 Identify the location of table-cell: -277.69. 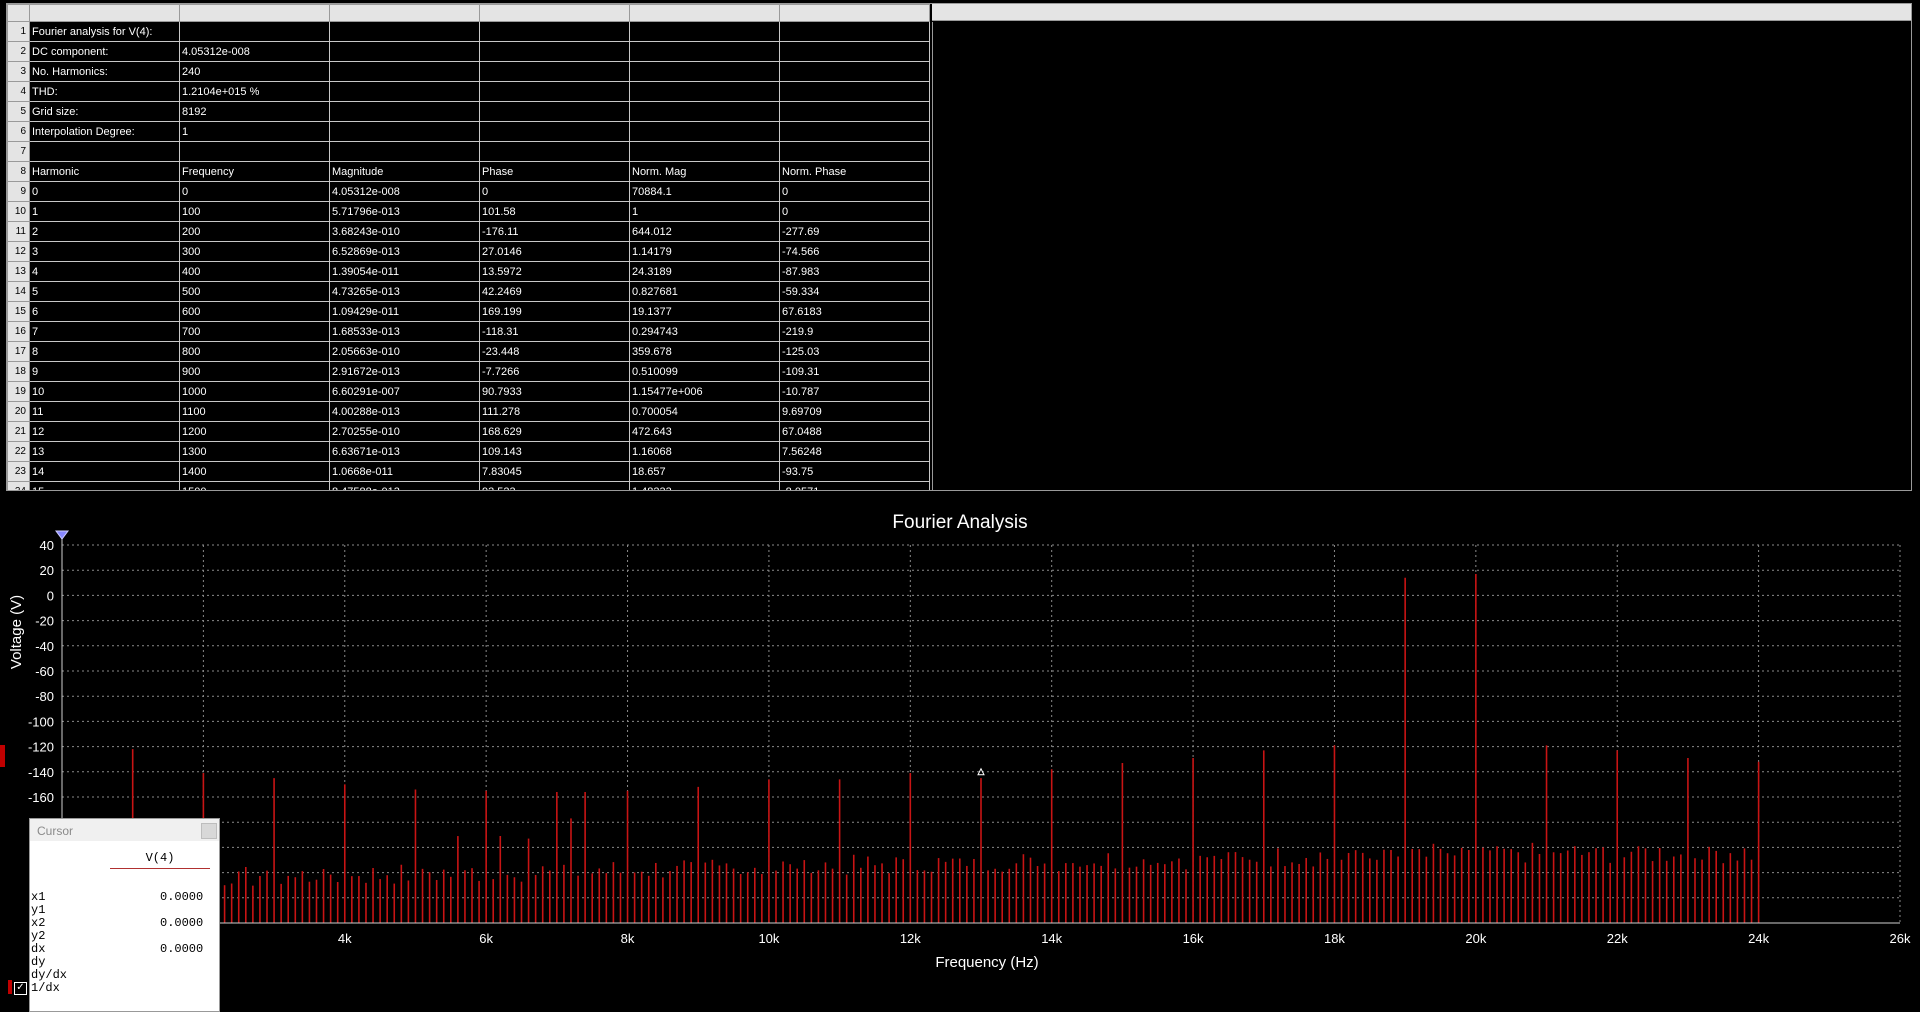
(854, 231).